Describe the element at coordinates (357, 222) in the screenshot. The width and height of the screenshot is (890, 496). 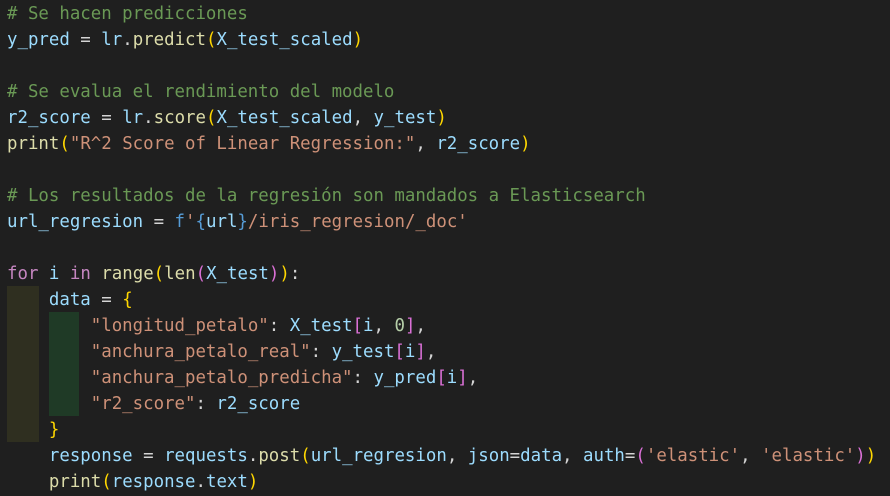
I see `code-token: /iris_regresion/_doc'` at that location.